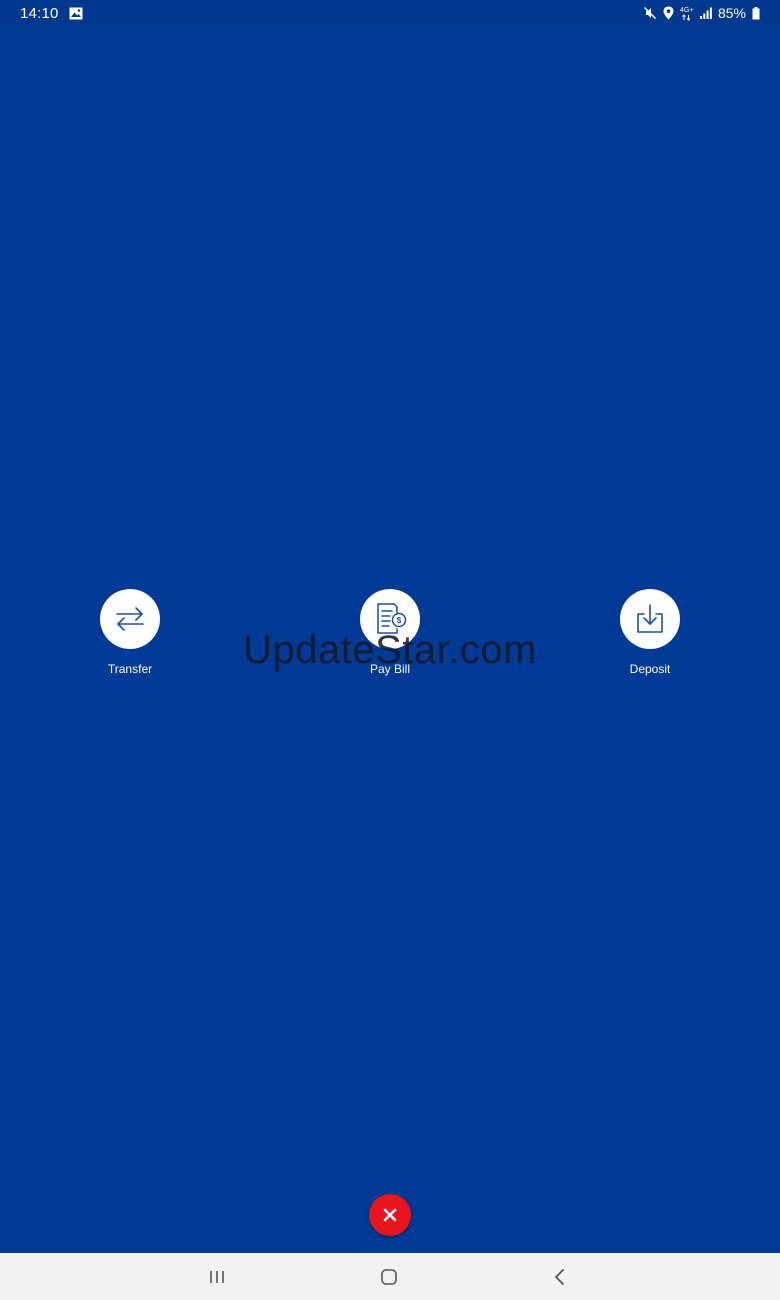  I want to click on transfer-icon, so click(130, 619).